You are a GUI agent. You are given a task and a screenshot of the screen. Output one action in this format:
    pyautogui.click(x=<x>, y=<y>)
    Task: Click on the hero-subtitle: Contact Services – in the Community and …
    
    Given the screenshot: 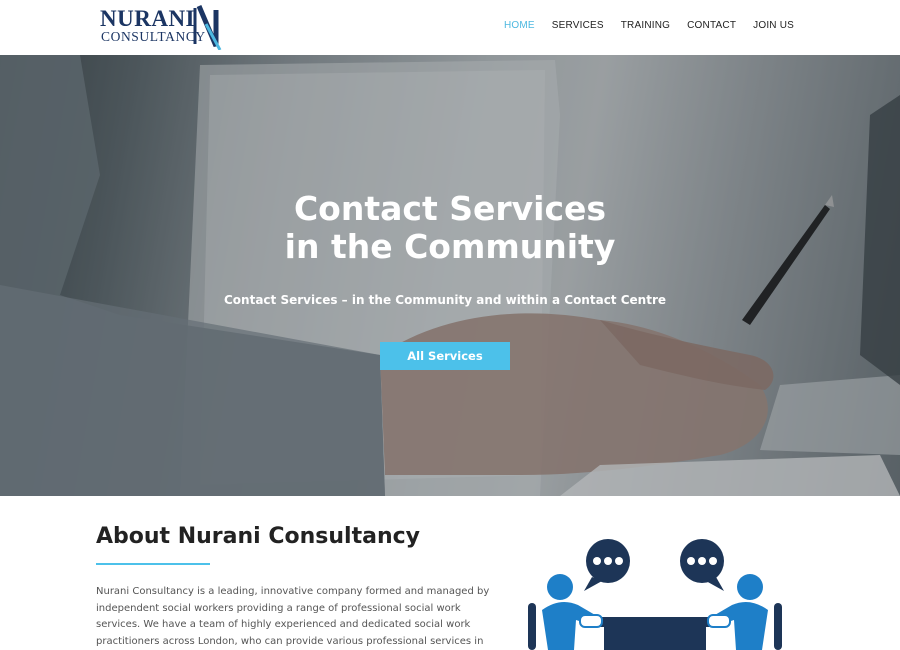 What is the action you would take?
    pyautogui.click(x=445, y=300)
    